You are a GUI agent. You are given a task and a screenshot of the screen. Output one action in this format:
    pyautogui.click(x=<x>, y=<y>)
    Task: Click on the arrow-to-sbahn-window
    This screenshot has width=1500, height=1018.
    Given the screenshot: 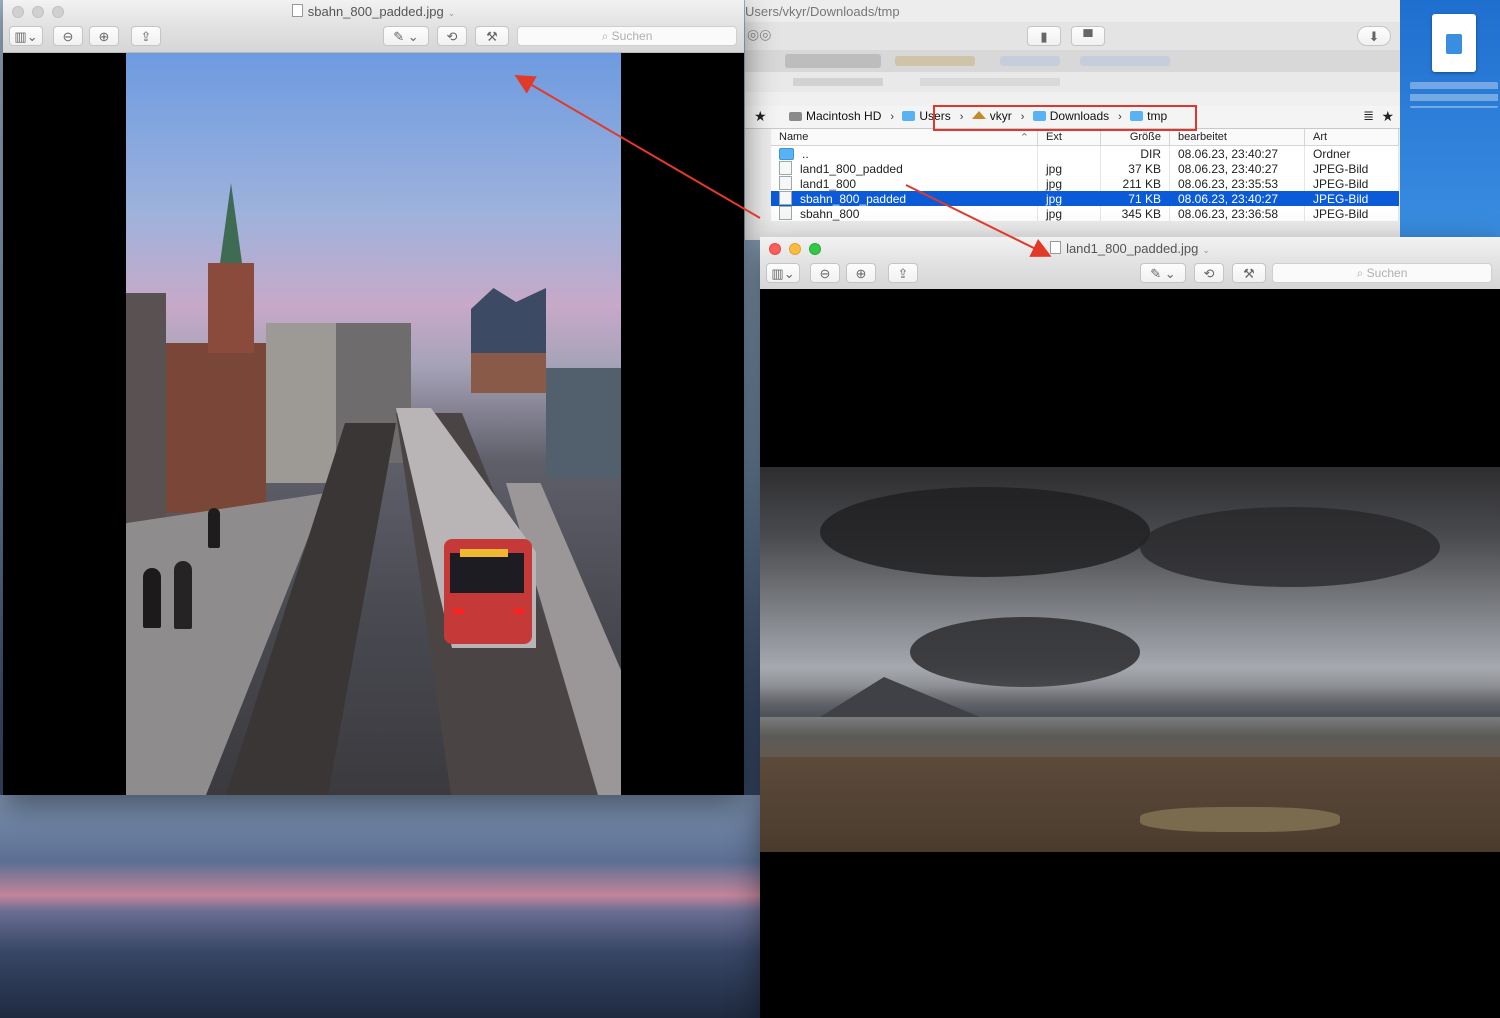 What is the action you would take?
    pyautogui.click(x=637, y=146)
    